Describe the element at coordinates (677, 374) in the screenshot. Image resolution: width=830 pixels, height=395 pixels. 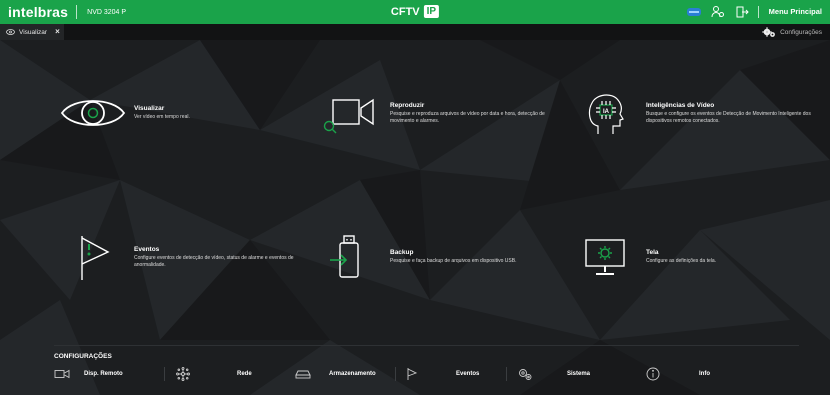
I see `cfg-info: Info` at that location.